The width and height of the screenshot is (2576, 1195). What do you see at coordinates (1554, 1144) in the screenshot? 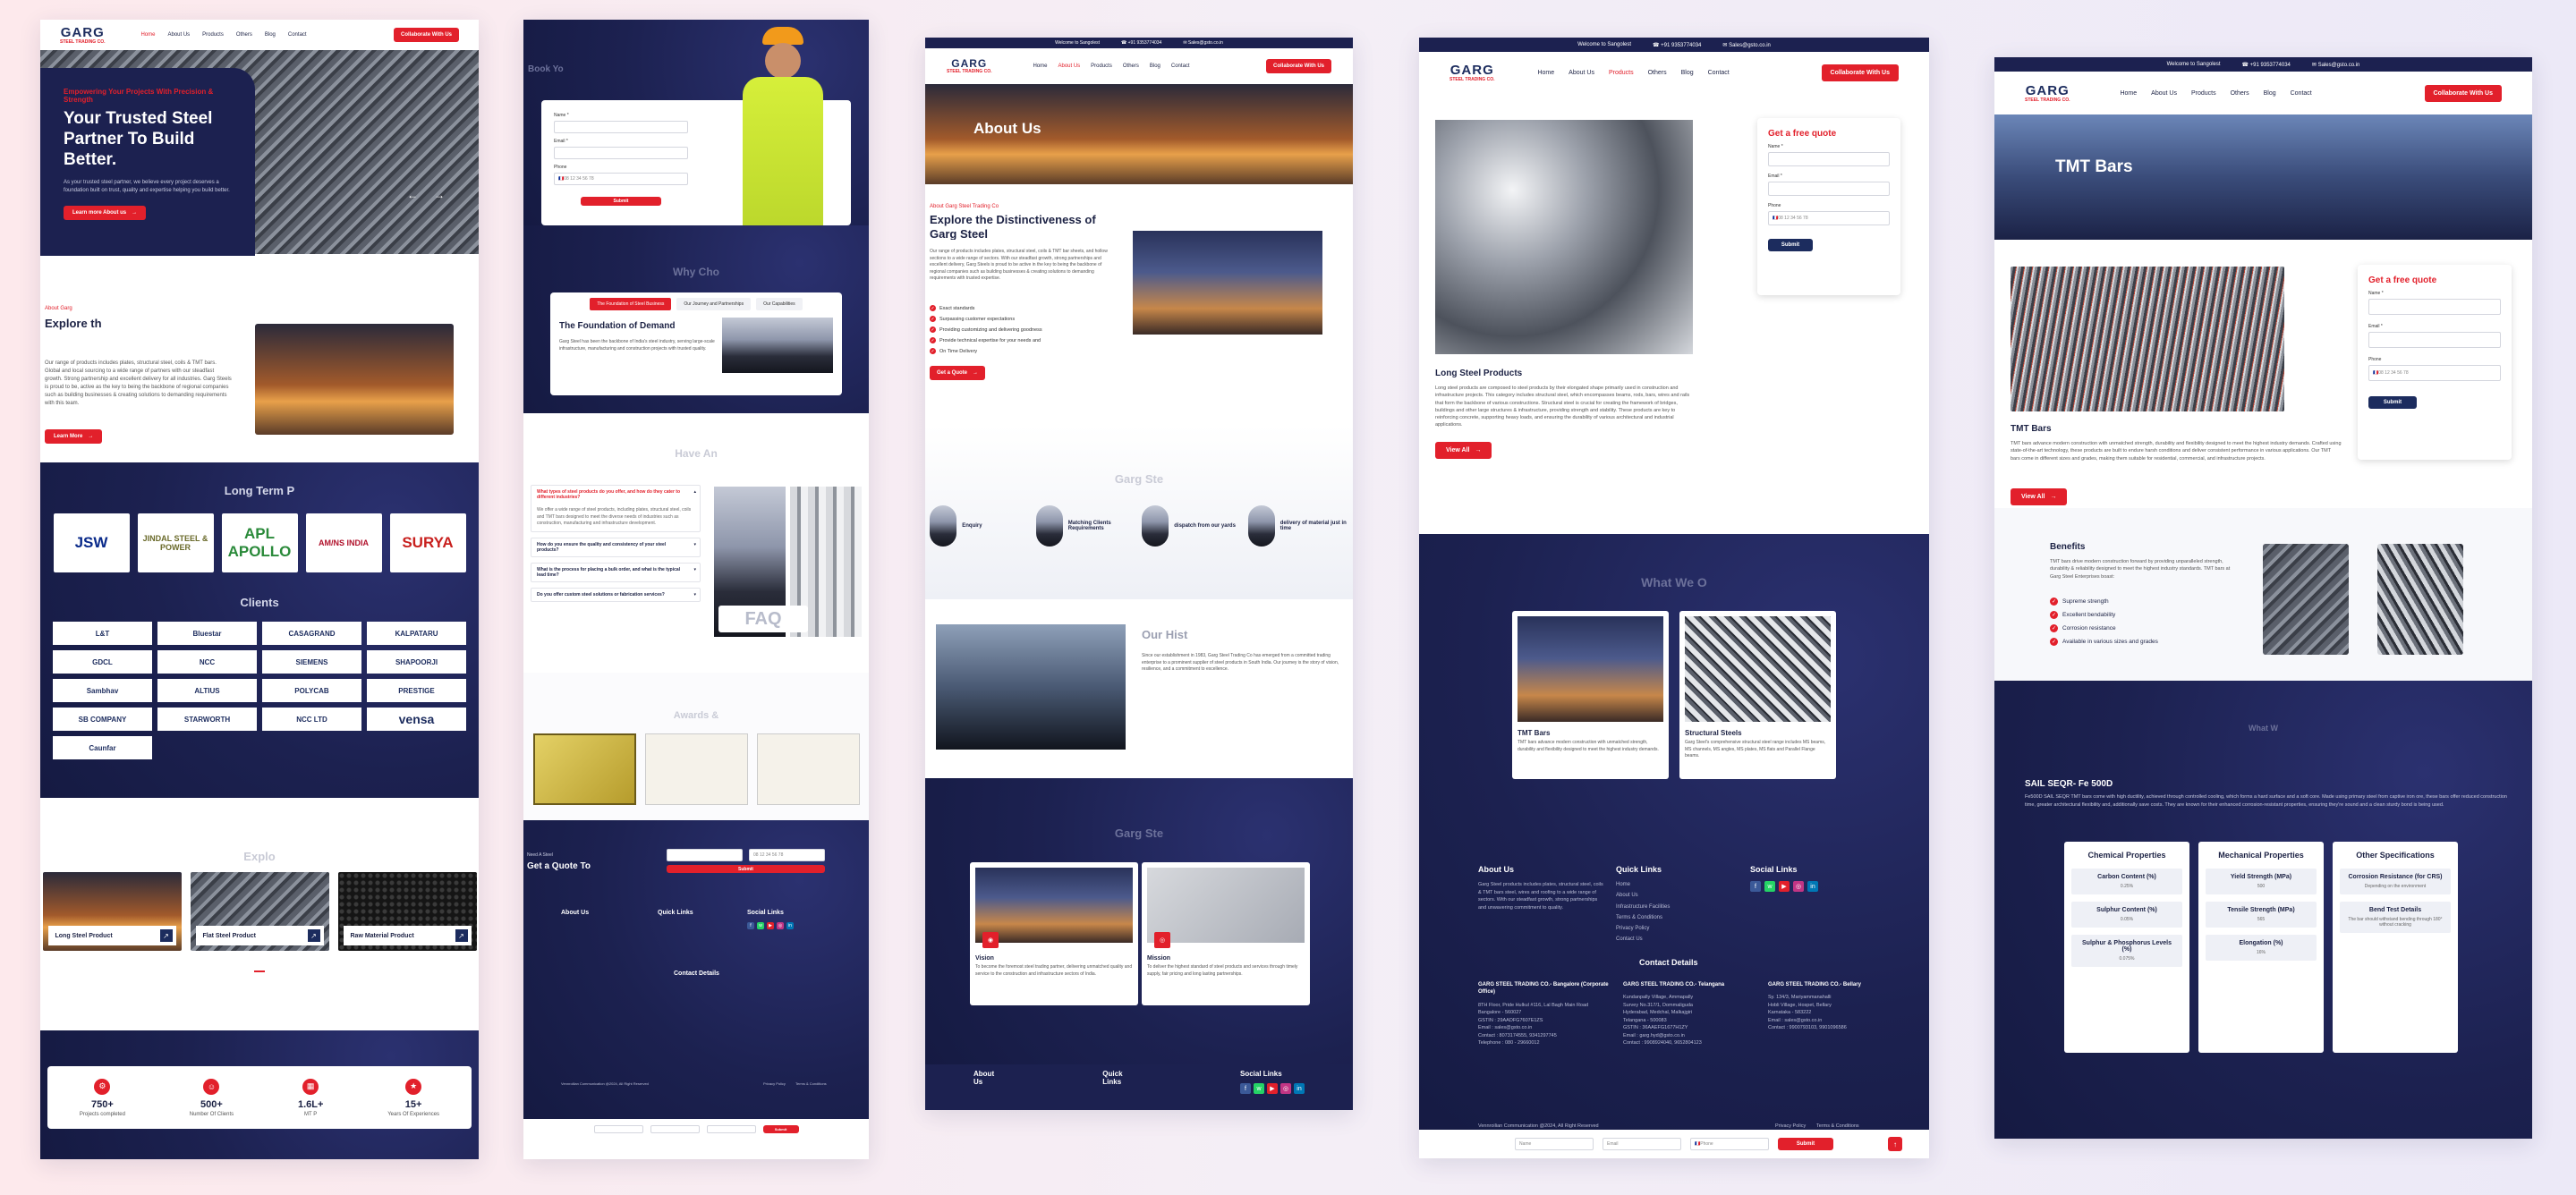
I see `bar-name-field: Name` at bounding box center [1554, 1144].